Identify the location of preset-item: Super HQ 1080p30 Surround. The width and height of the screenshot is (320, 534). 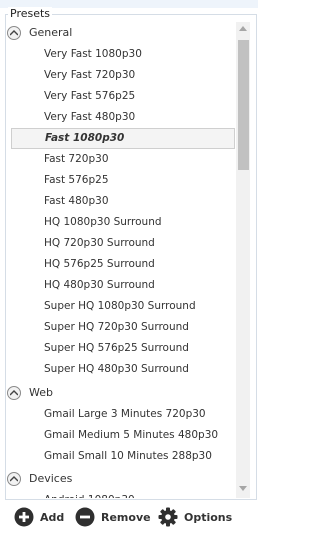
(120, 306).